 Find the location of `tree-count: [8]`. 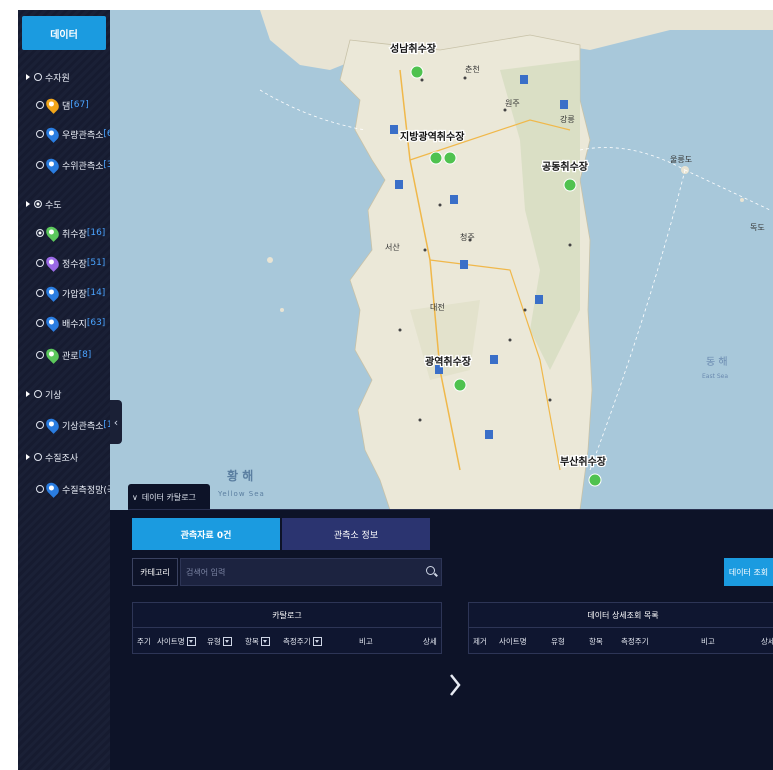

tree-count: [8] is located at coordinates (85, 355).